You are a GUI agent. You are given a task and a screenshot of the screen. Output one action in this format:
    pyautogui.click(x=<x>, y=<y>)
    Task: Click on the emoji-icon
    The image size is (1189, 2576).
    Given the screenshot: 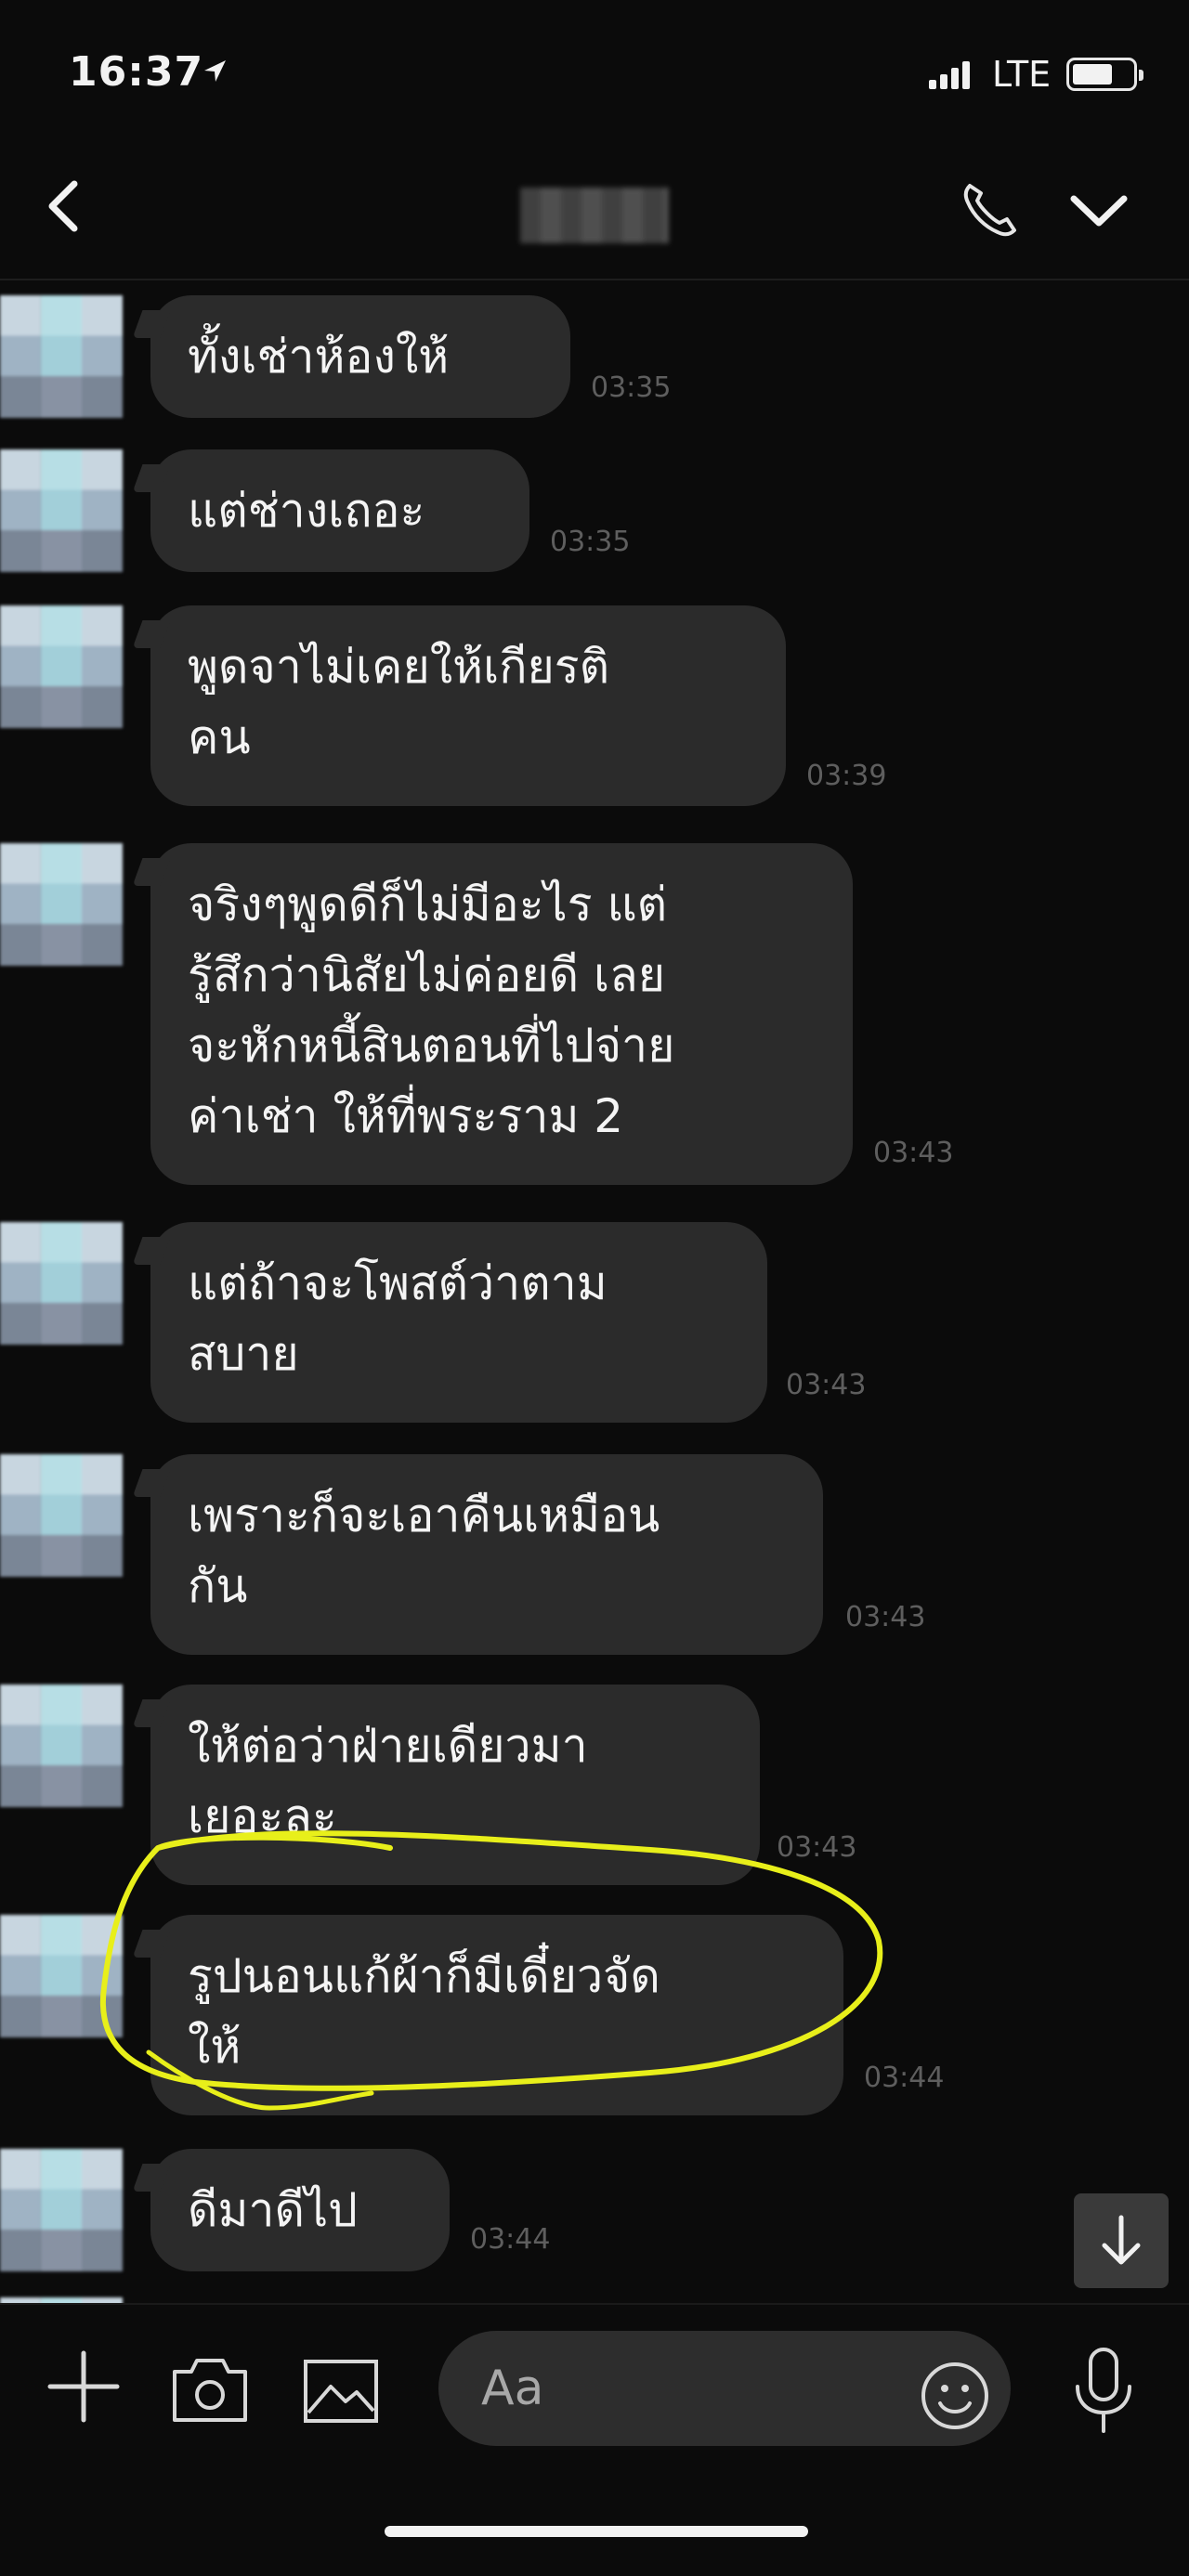 What is the action you would take?
    pyautogui.click(x=955, y=2396)
    